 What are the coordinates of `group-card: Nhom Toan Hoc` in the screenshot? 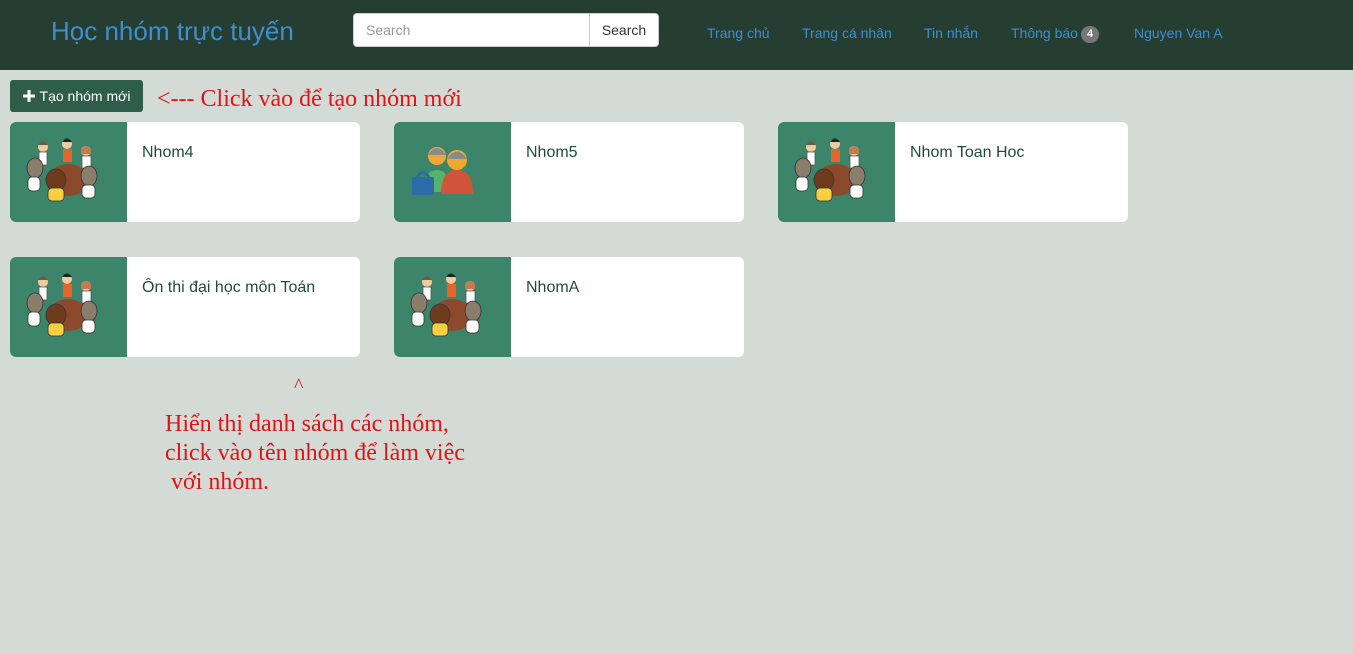 It's located at (953, 172).